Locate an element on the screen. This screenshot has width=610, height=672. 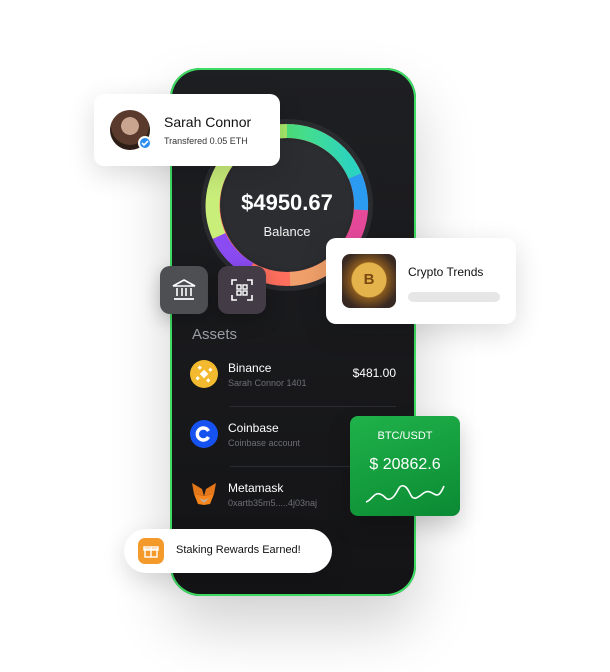
divider is located at coordinates (313, 406).